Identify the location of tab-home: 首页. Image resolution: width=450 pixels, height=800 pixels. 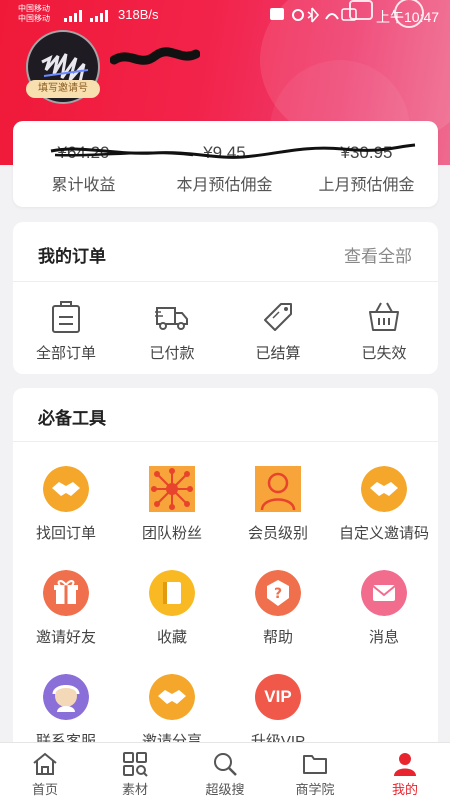
(45, 771).